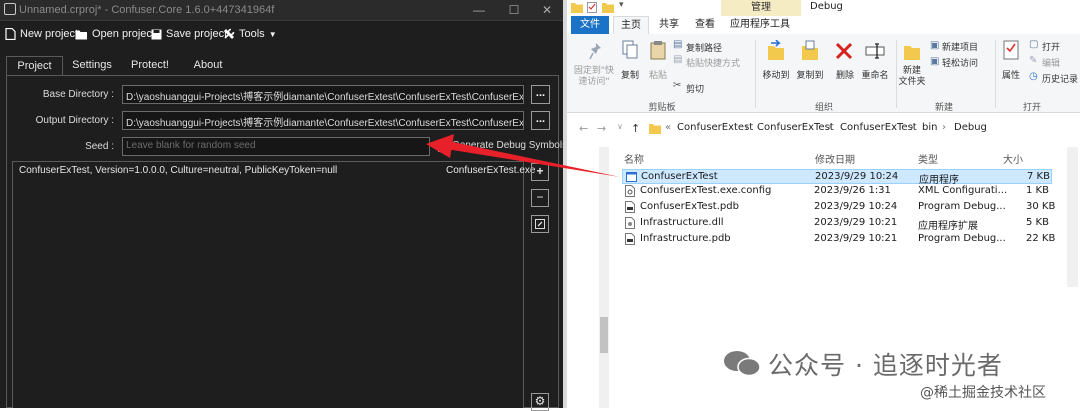 This screenshot has width=1080, height=411. Describe the element at coordinates (742, 364) in the screenshot. I see `wechat-logo-icon` at that location.